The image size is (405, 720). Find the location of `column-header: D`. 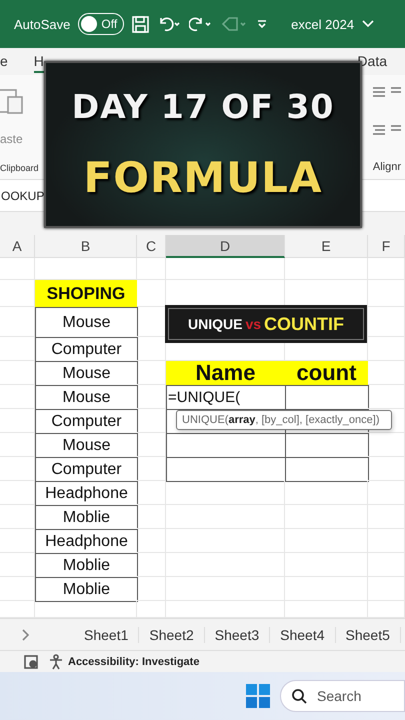

column-header: D is located at coordinates (225, 246).